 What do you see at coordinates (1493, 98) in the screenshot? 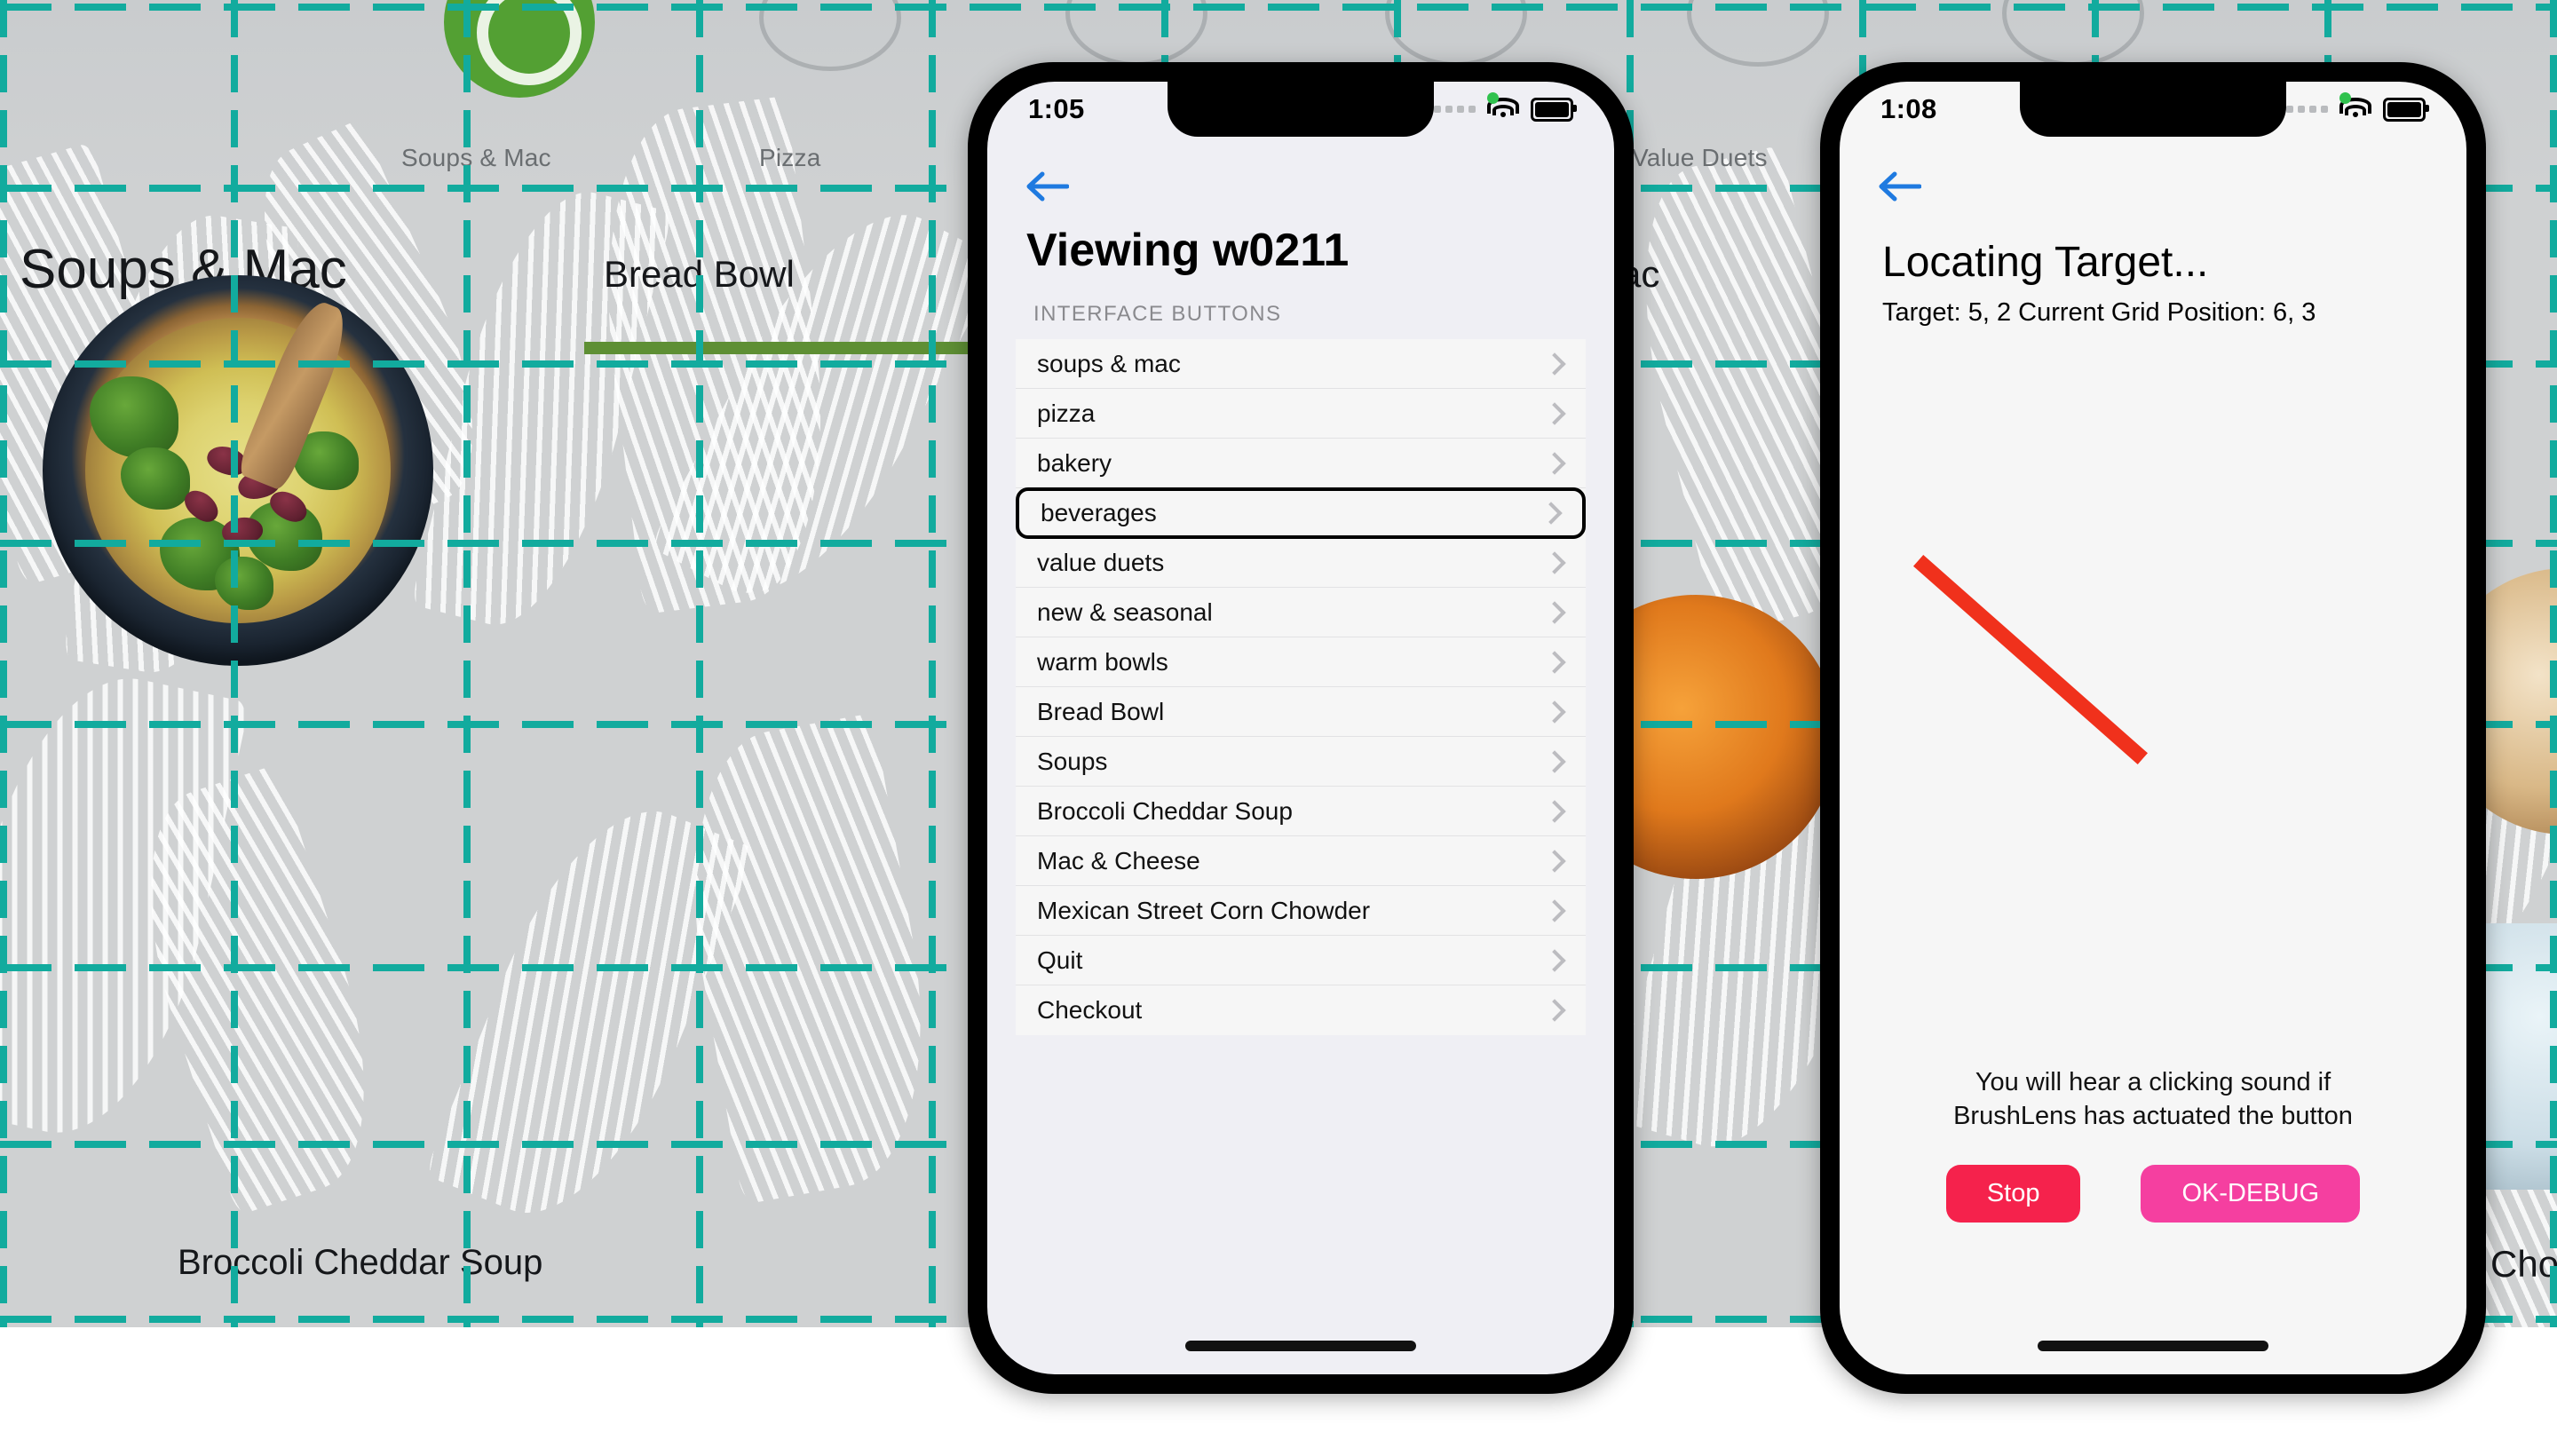
I see `green-recording-dot` at bounding box center [1493, 98].